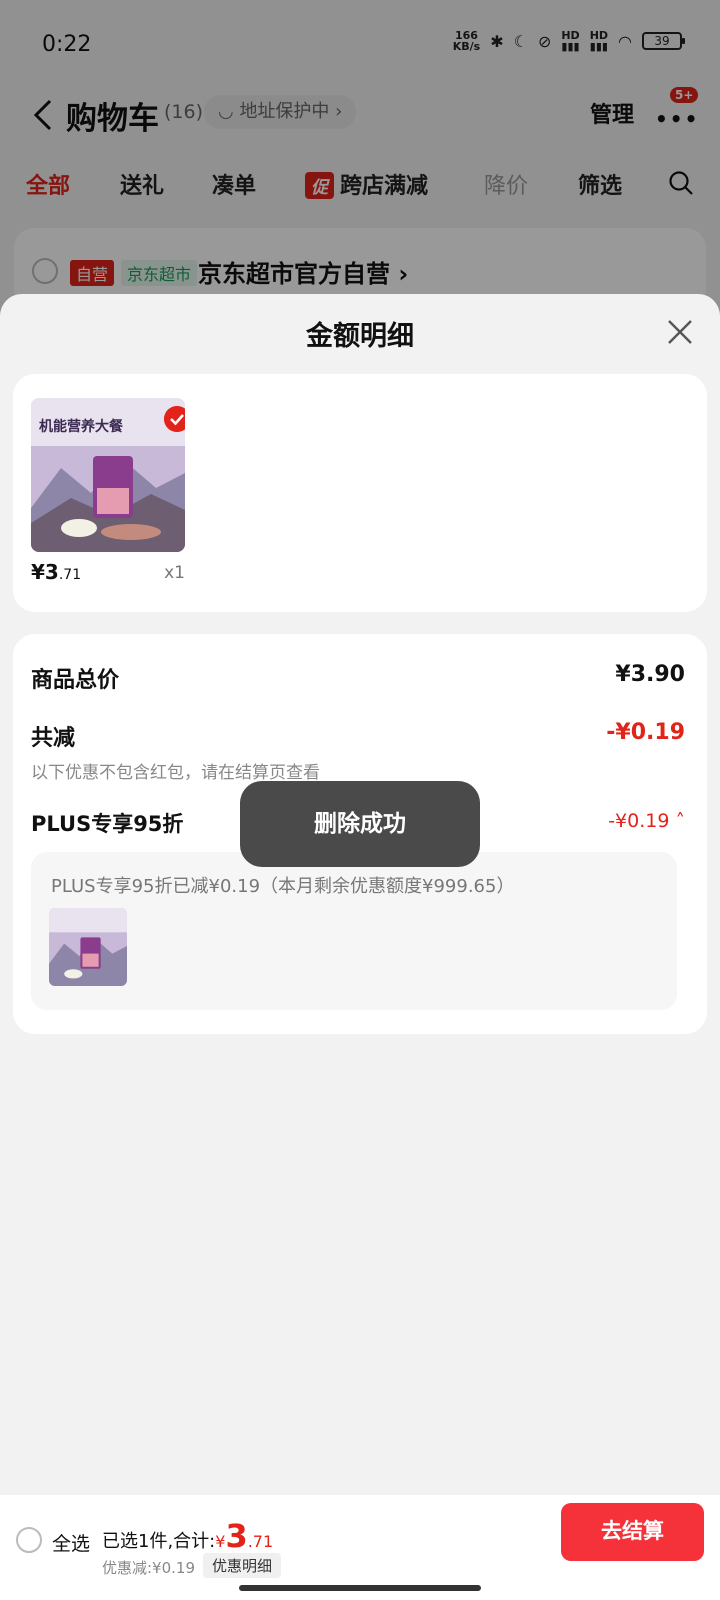 Image resolution: width=720 pixels, height=1600 pixels. What do you see at coordinates (108, 475) in the screenshot?
I see `product-image: 机能营养大餐` at bounding box center [108, 475].